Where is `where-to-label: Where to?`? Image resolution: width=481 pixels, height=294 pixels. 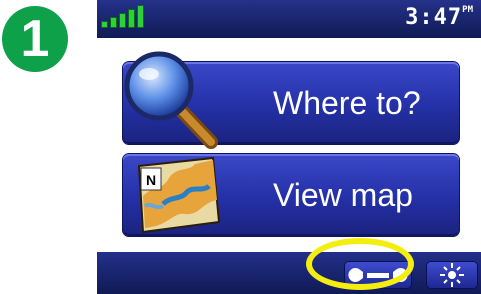 where-to-label: Where to? is located at coordinates (347, 102).